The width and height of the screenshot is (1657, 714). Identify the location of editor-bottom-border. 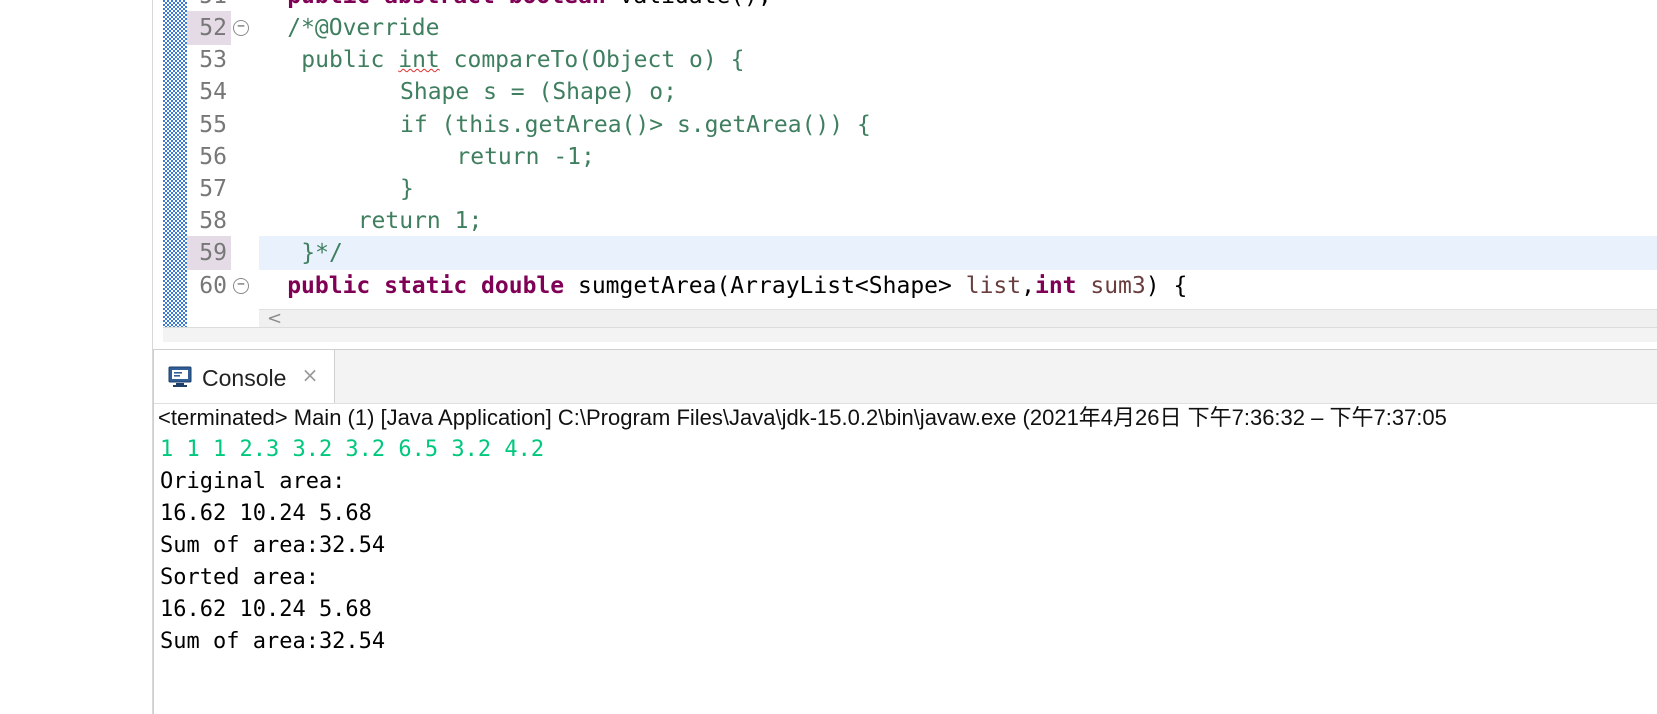
(910, 334).